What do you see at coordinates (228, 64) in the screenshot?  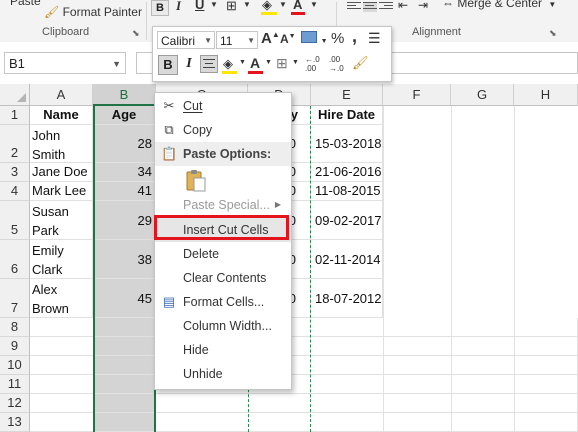 I see `mini-fill-color-icon: ◈` at bounding box center [228, 64].